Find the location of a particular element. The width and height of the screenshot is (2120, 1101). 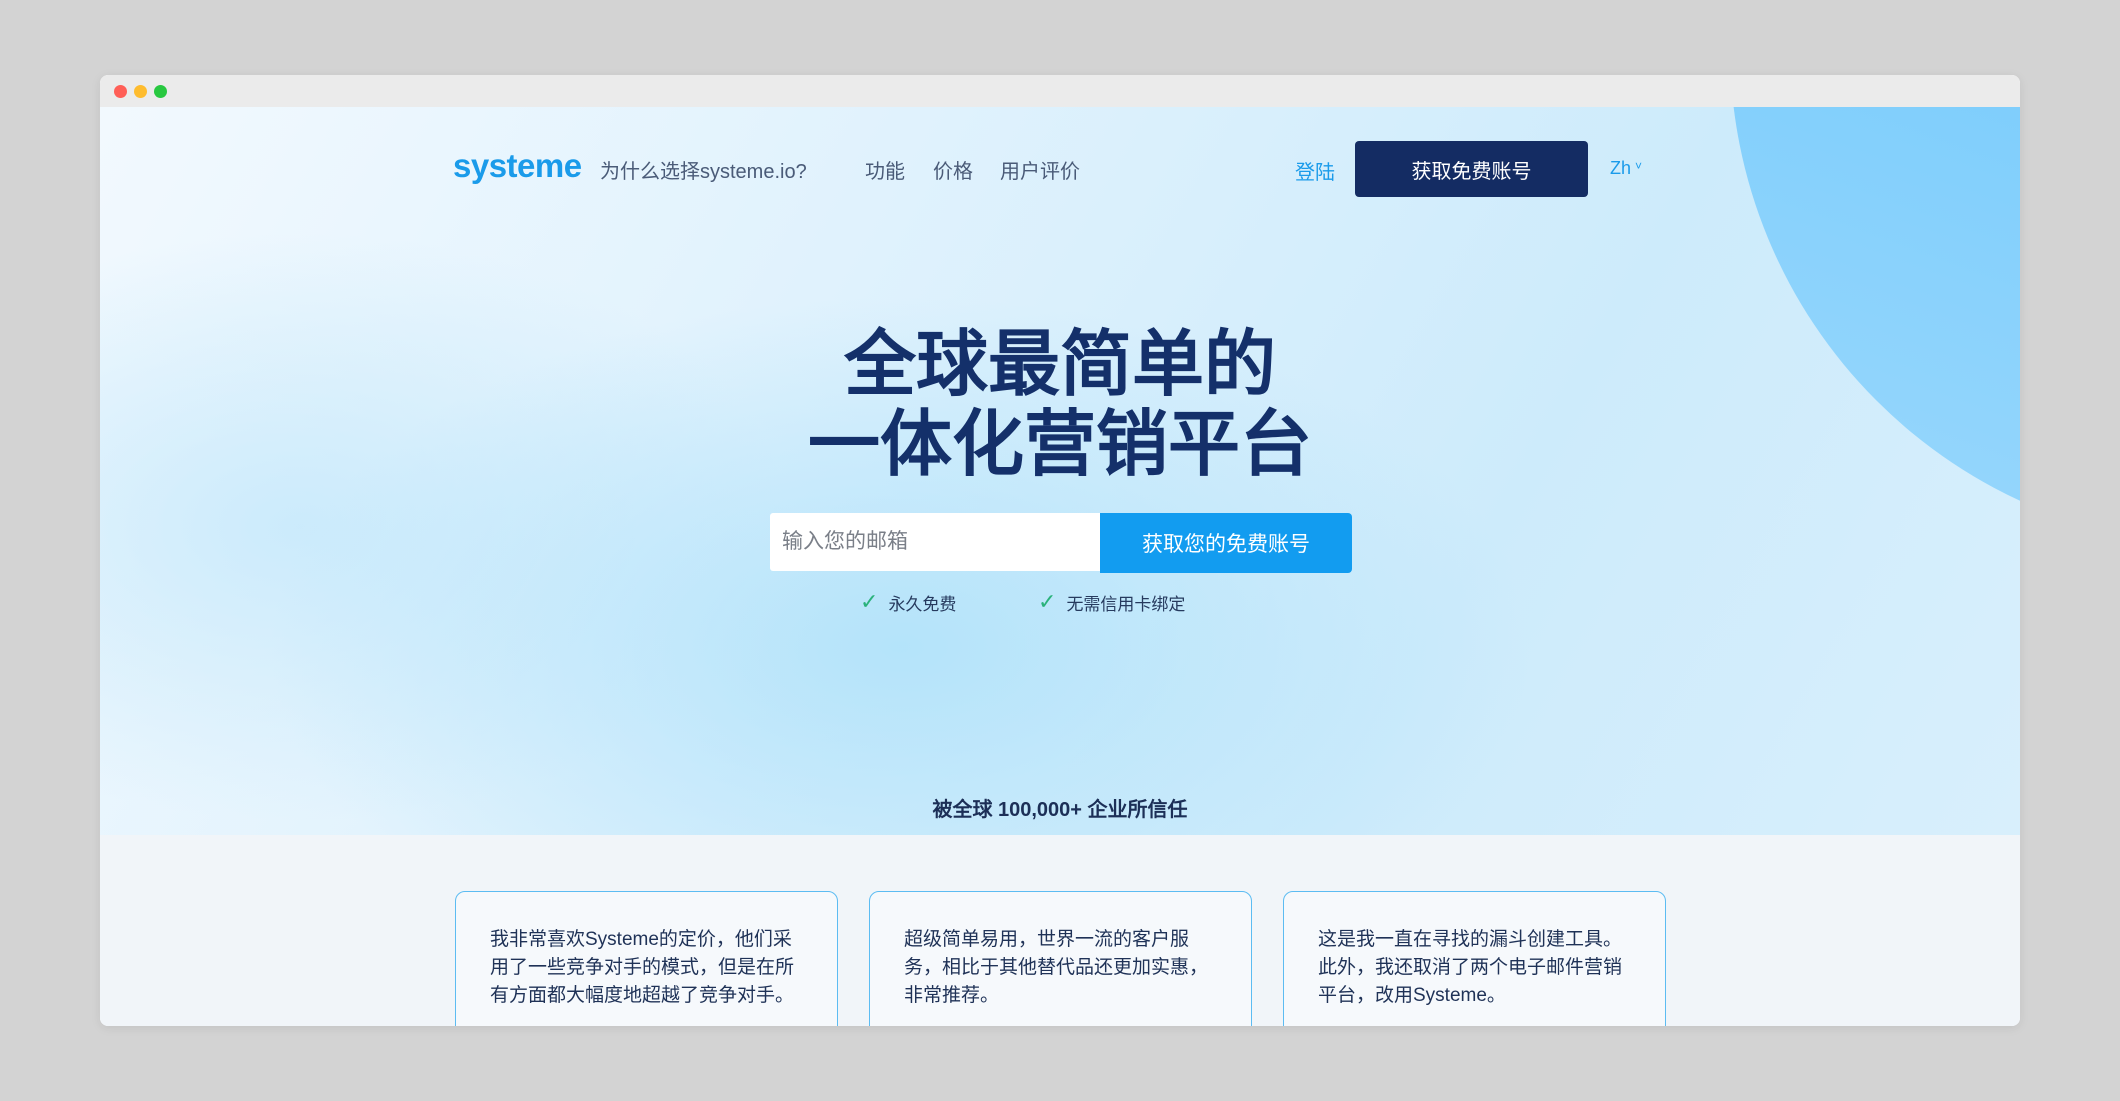

trust-statement: 被全球 100,000+ 企业所信任 is located at coordinates (1060, 810).